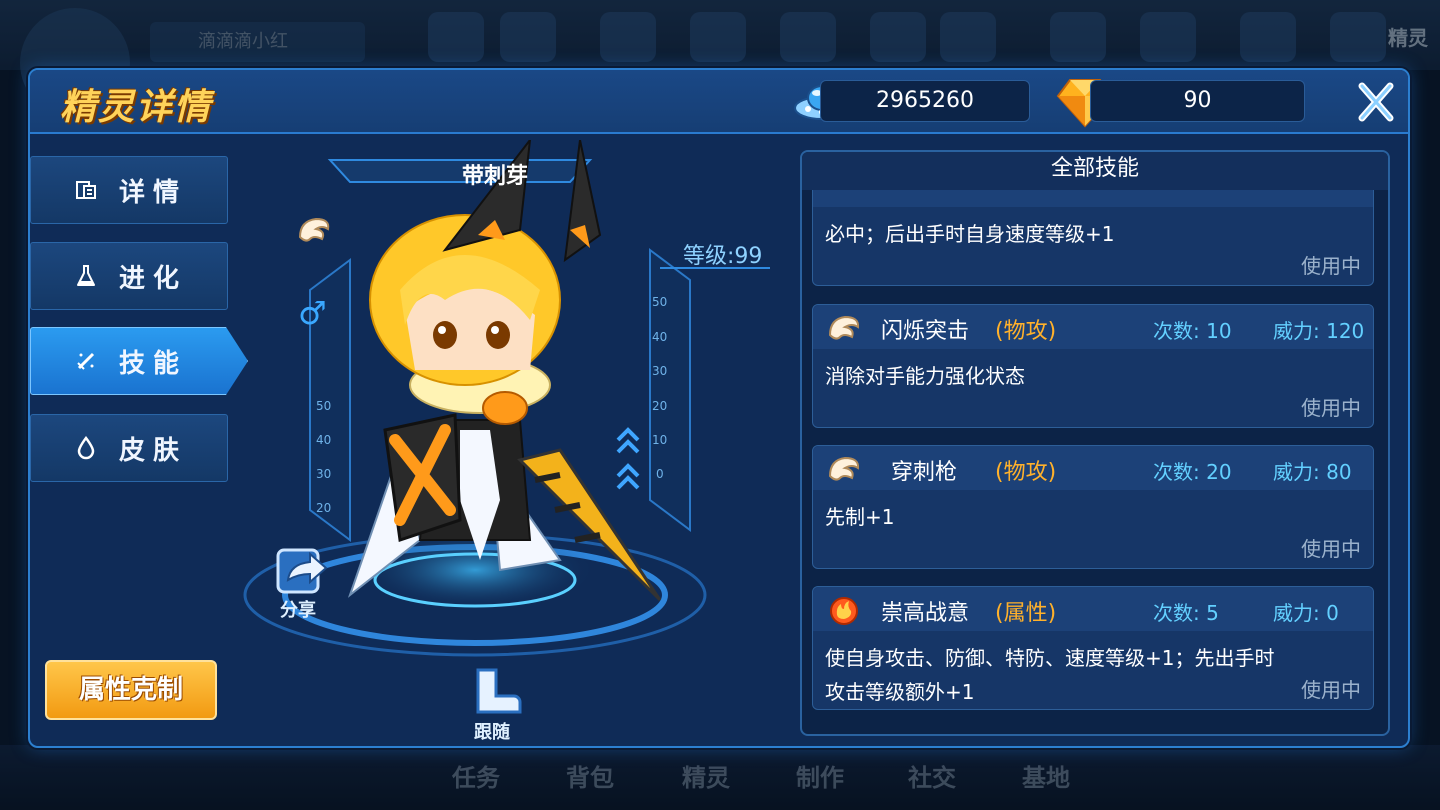 The width and height of the screenshot is (1440, 810). I want to click on tab-evolution-label: 进化, so click(153, 278).